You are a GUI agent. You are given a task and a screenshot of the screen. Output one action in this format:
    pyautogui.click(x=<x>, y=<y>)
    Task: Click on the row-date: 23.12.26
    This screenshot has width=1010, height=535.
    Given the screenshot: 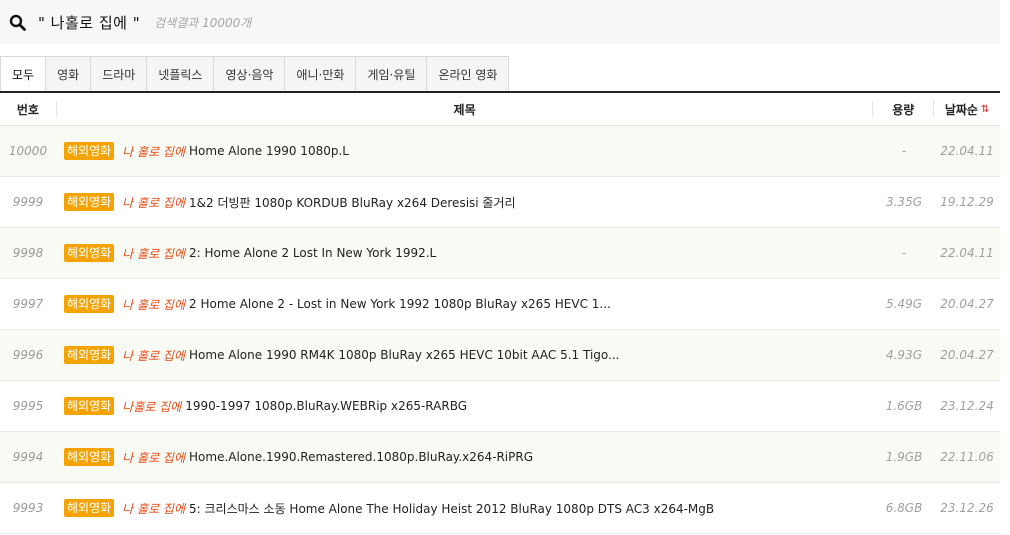 What is the action you would take?
    pyautogui.click(x=967, y=508)
    